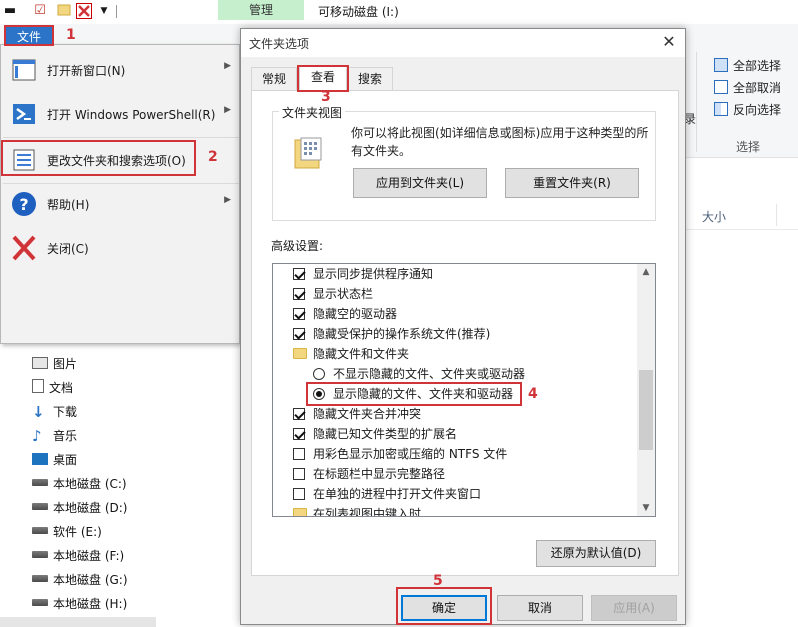 The image size is (798, 627). What do you see at coordinates (61, 388) in the screenshot?
I see `nav-item-label: 文档` at bounding box center [61, 388].